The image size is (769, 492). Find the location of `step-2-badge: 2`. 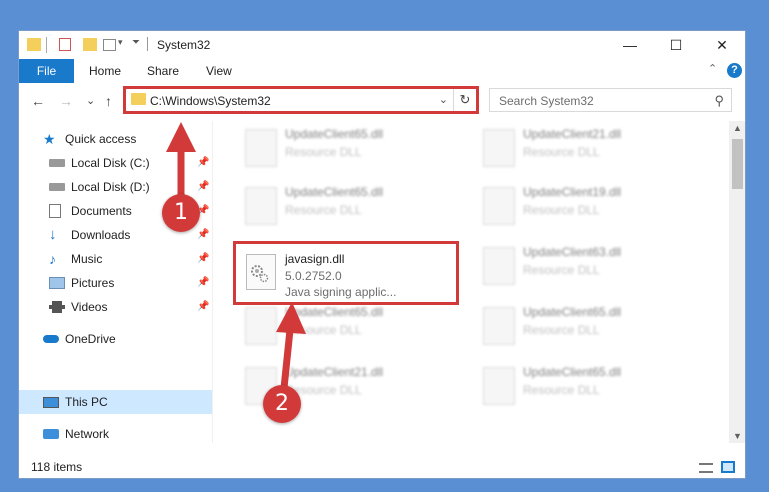

step-2-badge: 2 is located at coordinates (282, 404).